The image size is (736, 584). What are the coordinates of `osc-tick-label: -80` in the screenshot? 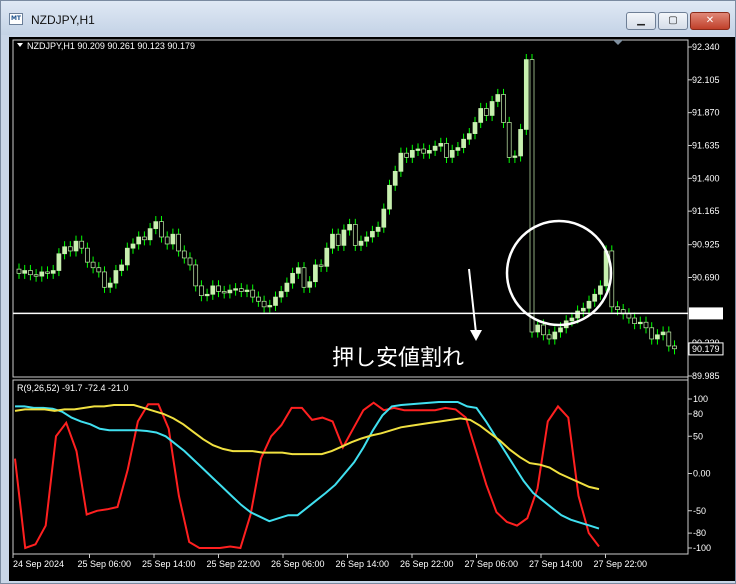 It's located at (699, 533).